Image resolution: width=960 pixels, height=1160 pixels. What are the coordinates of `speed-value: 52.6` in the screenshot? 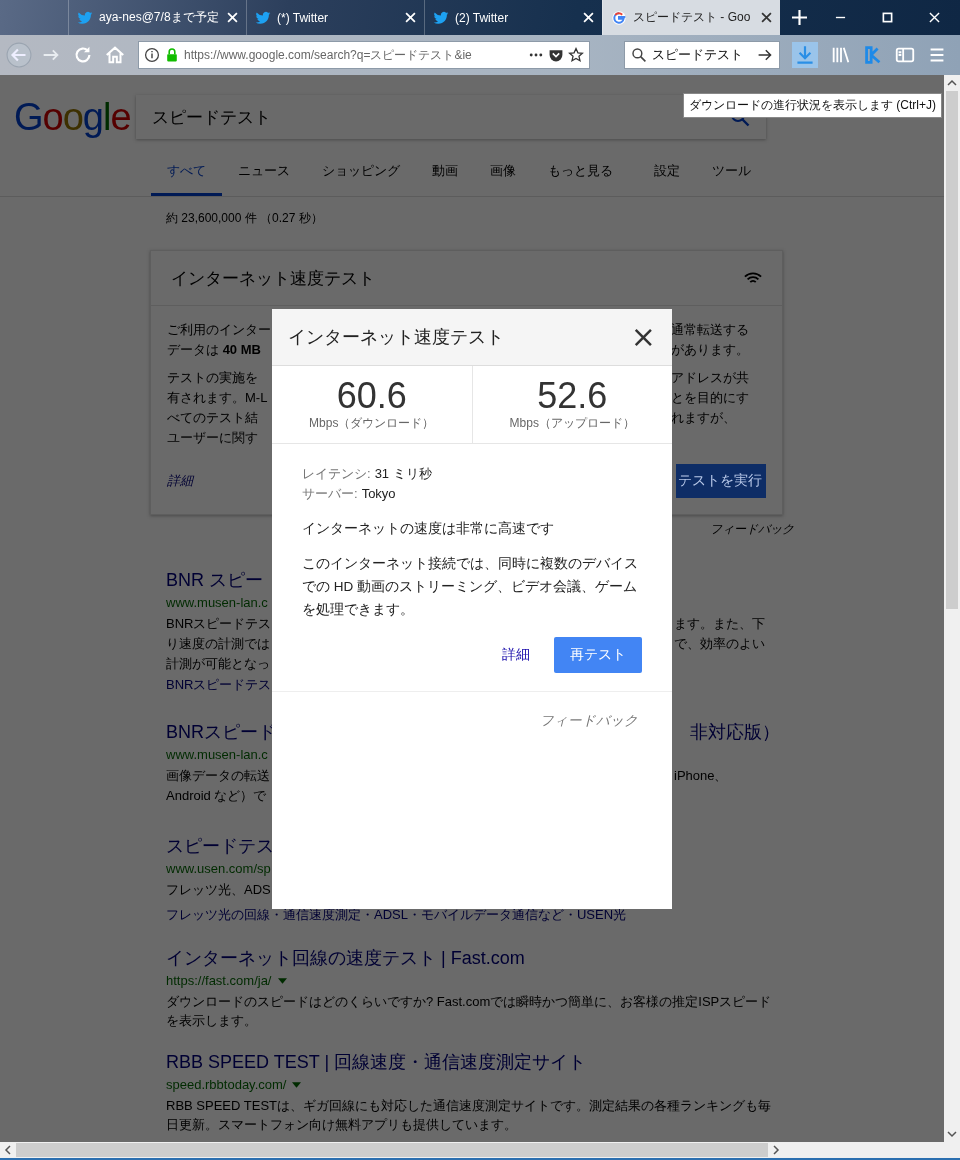 It's located at (572, 396).